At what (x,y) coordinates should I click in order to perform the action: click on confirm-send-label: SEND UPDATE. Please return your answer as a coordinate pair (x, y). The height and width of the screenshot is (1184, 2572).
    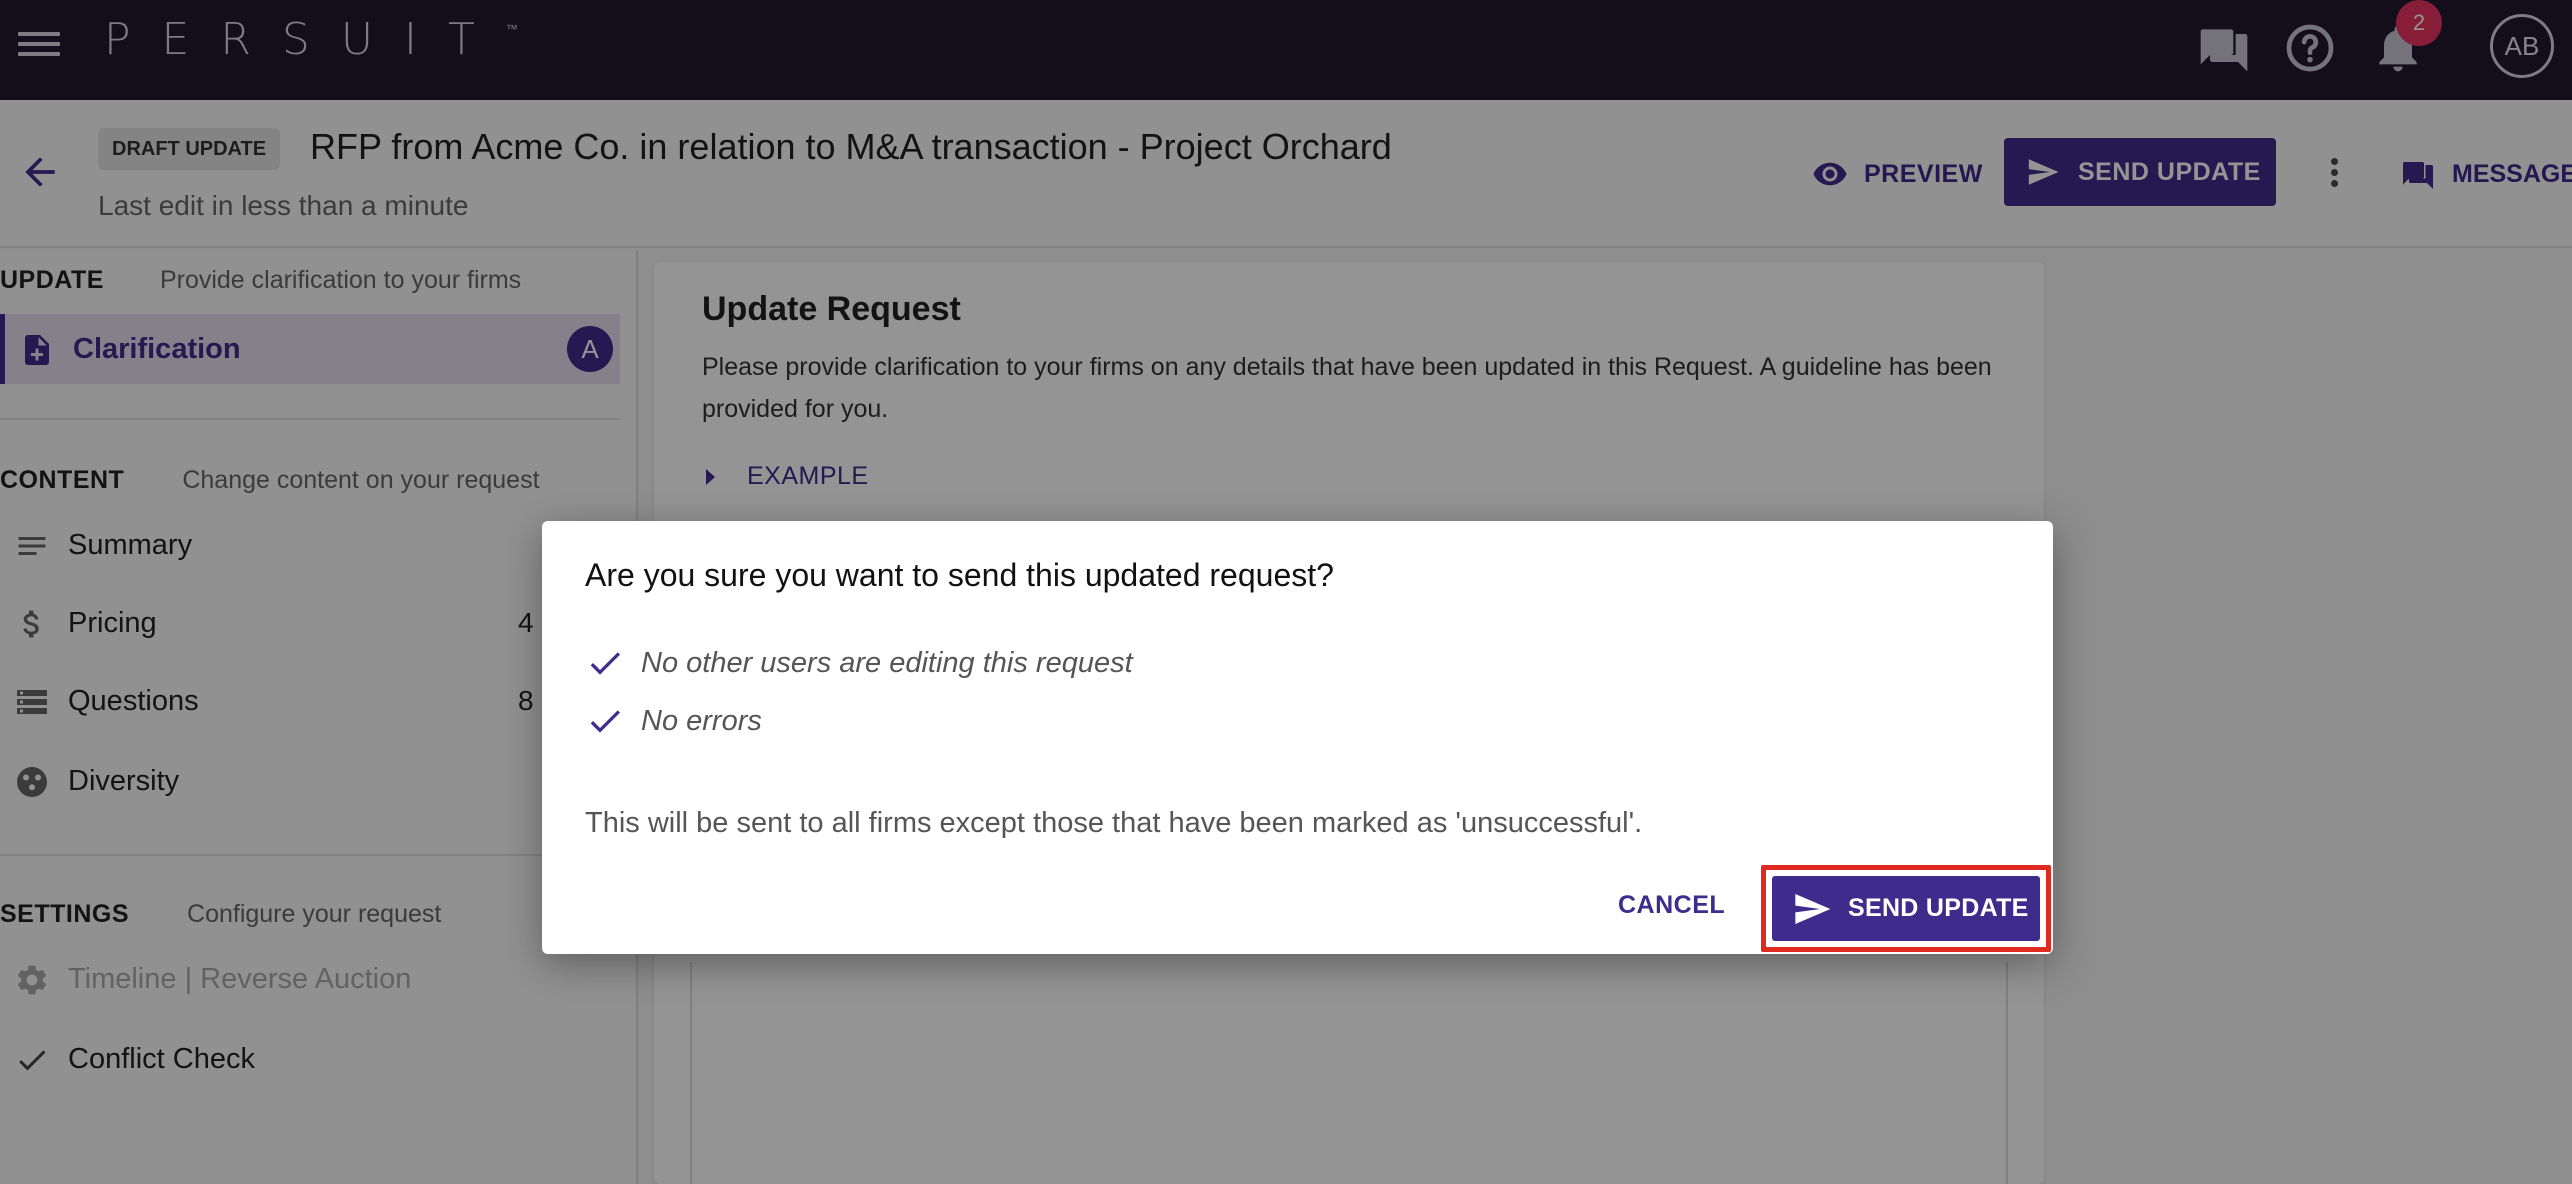
    Looking at the image, I should click on (1938, 908).